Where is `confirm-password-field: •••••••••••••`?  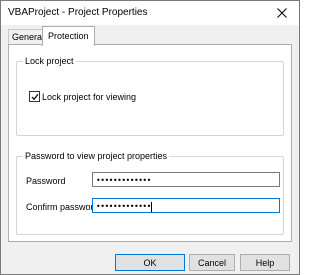
confirm-password-field: ••••••••••••• is located at coordinates (186, 205).